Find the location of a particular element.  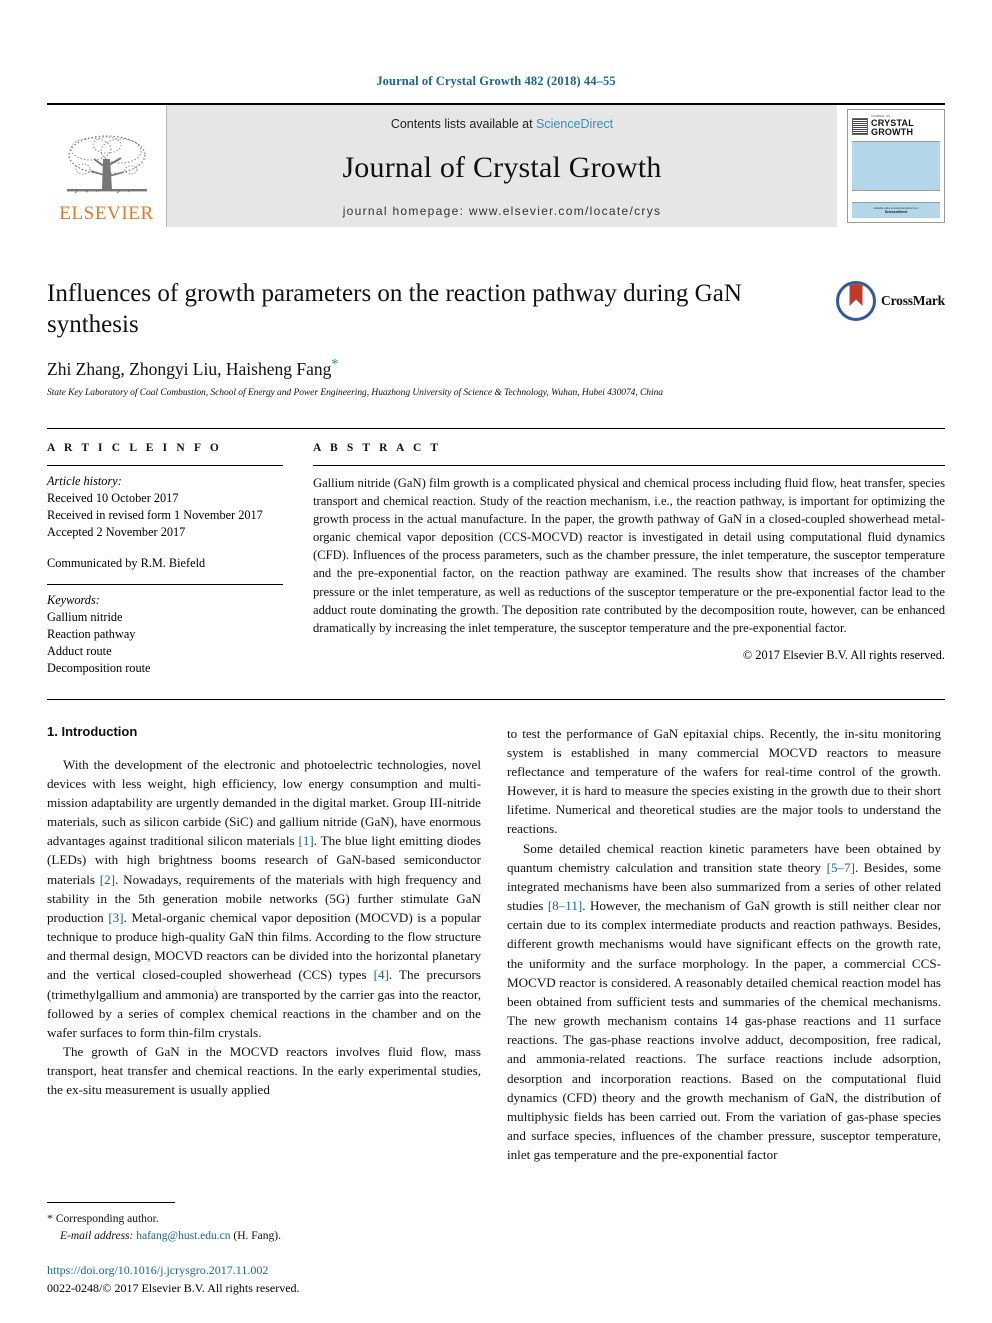

cover-header: JOURNAL OF CRYSTAL GROWTH is located at coordinates (896, 126).